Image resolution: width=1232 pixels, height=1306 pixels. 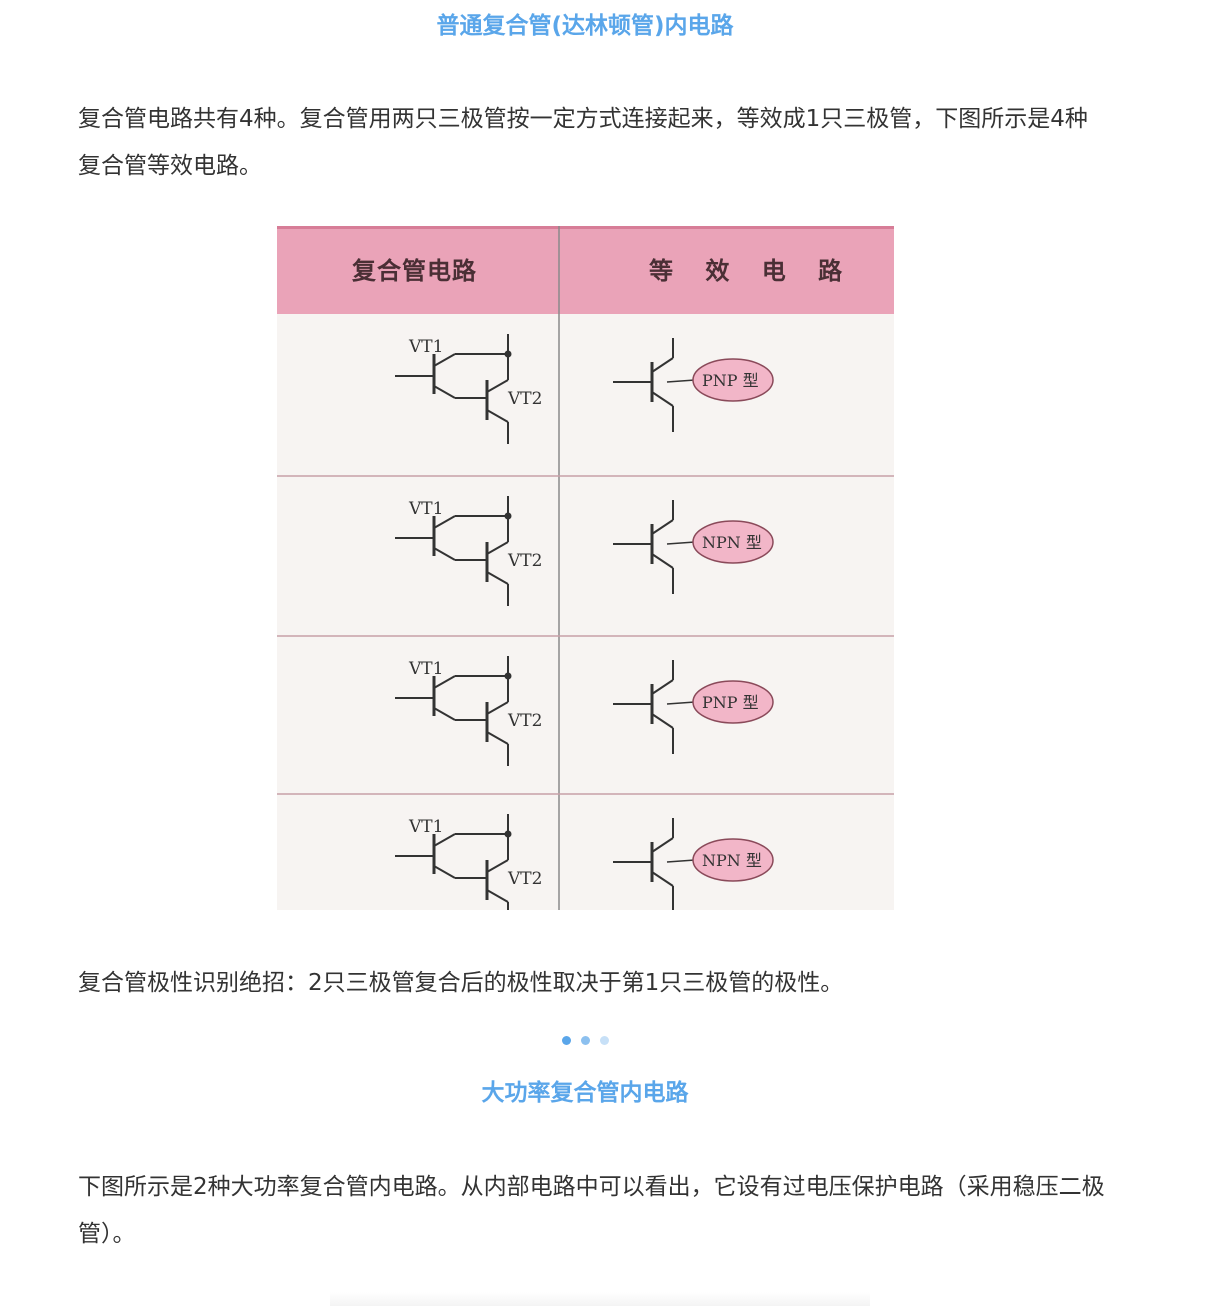 What do you see at coordinates (600, 1299) in the screenshot?
I see `next-figure-edge` at bounding box center [600, 1299].